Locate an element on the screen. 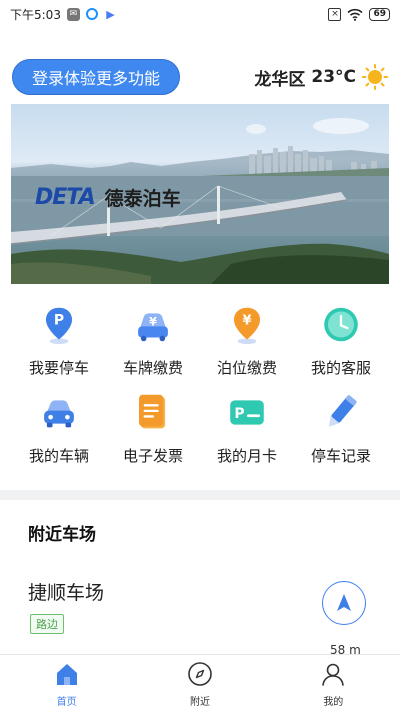 The width and height of the screenshot is (400, 711). browser-notification-icon is located at coordinates (91, 14).